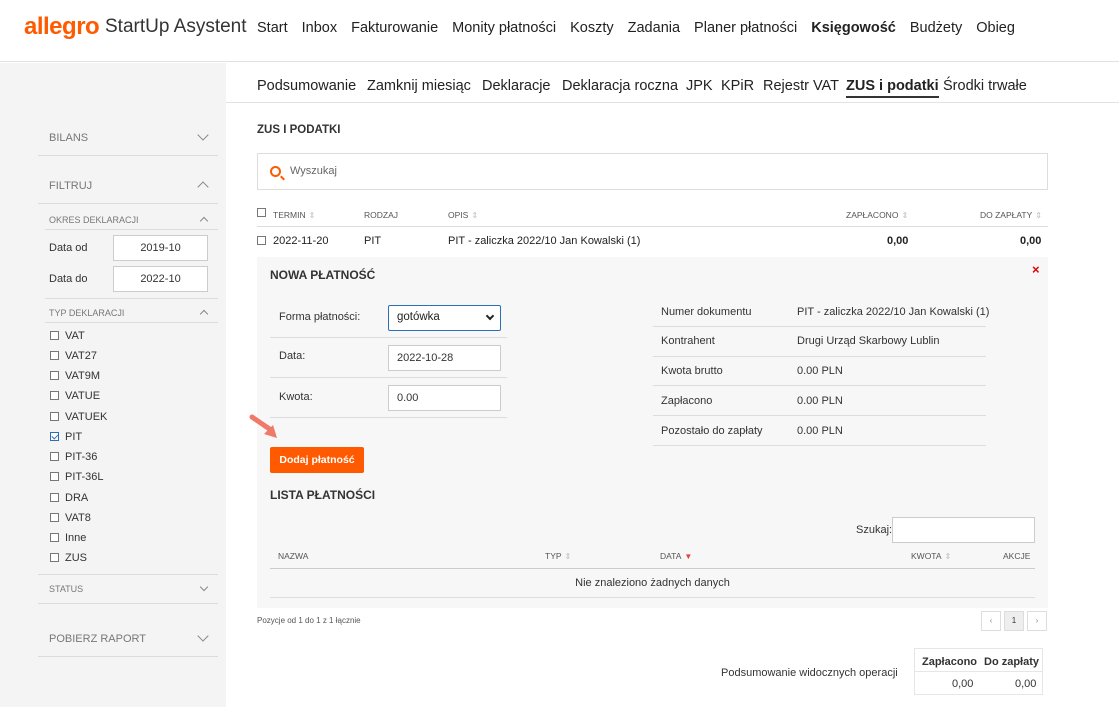 The height and width of the screenshot is (707, 1119). I want to click on type-checkbox-zus, so click(54, 557).